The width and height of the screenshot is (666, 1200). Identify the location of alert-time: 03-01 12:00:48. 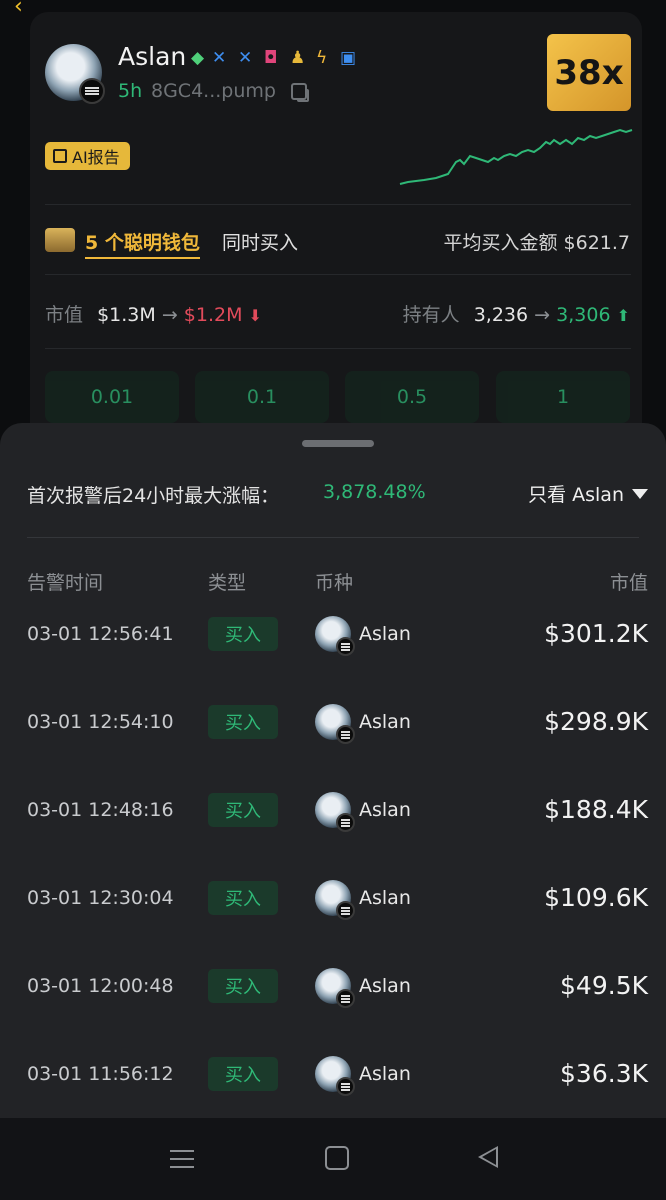
(100, 986).